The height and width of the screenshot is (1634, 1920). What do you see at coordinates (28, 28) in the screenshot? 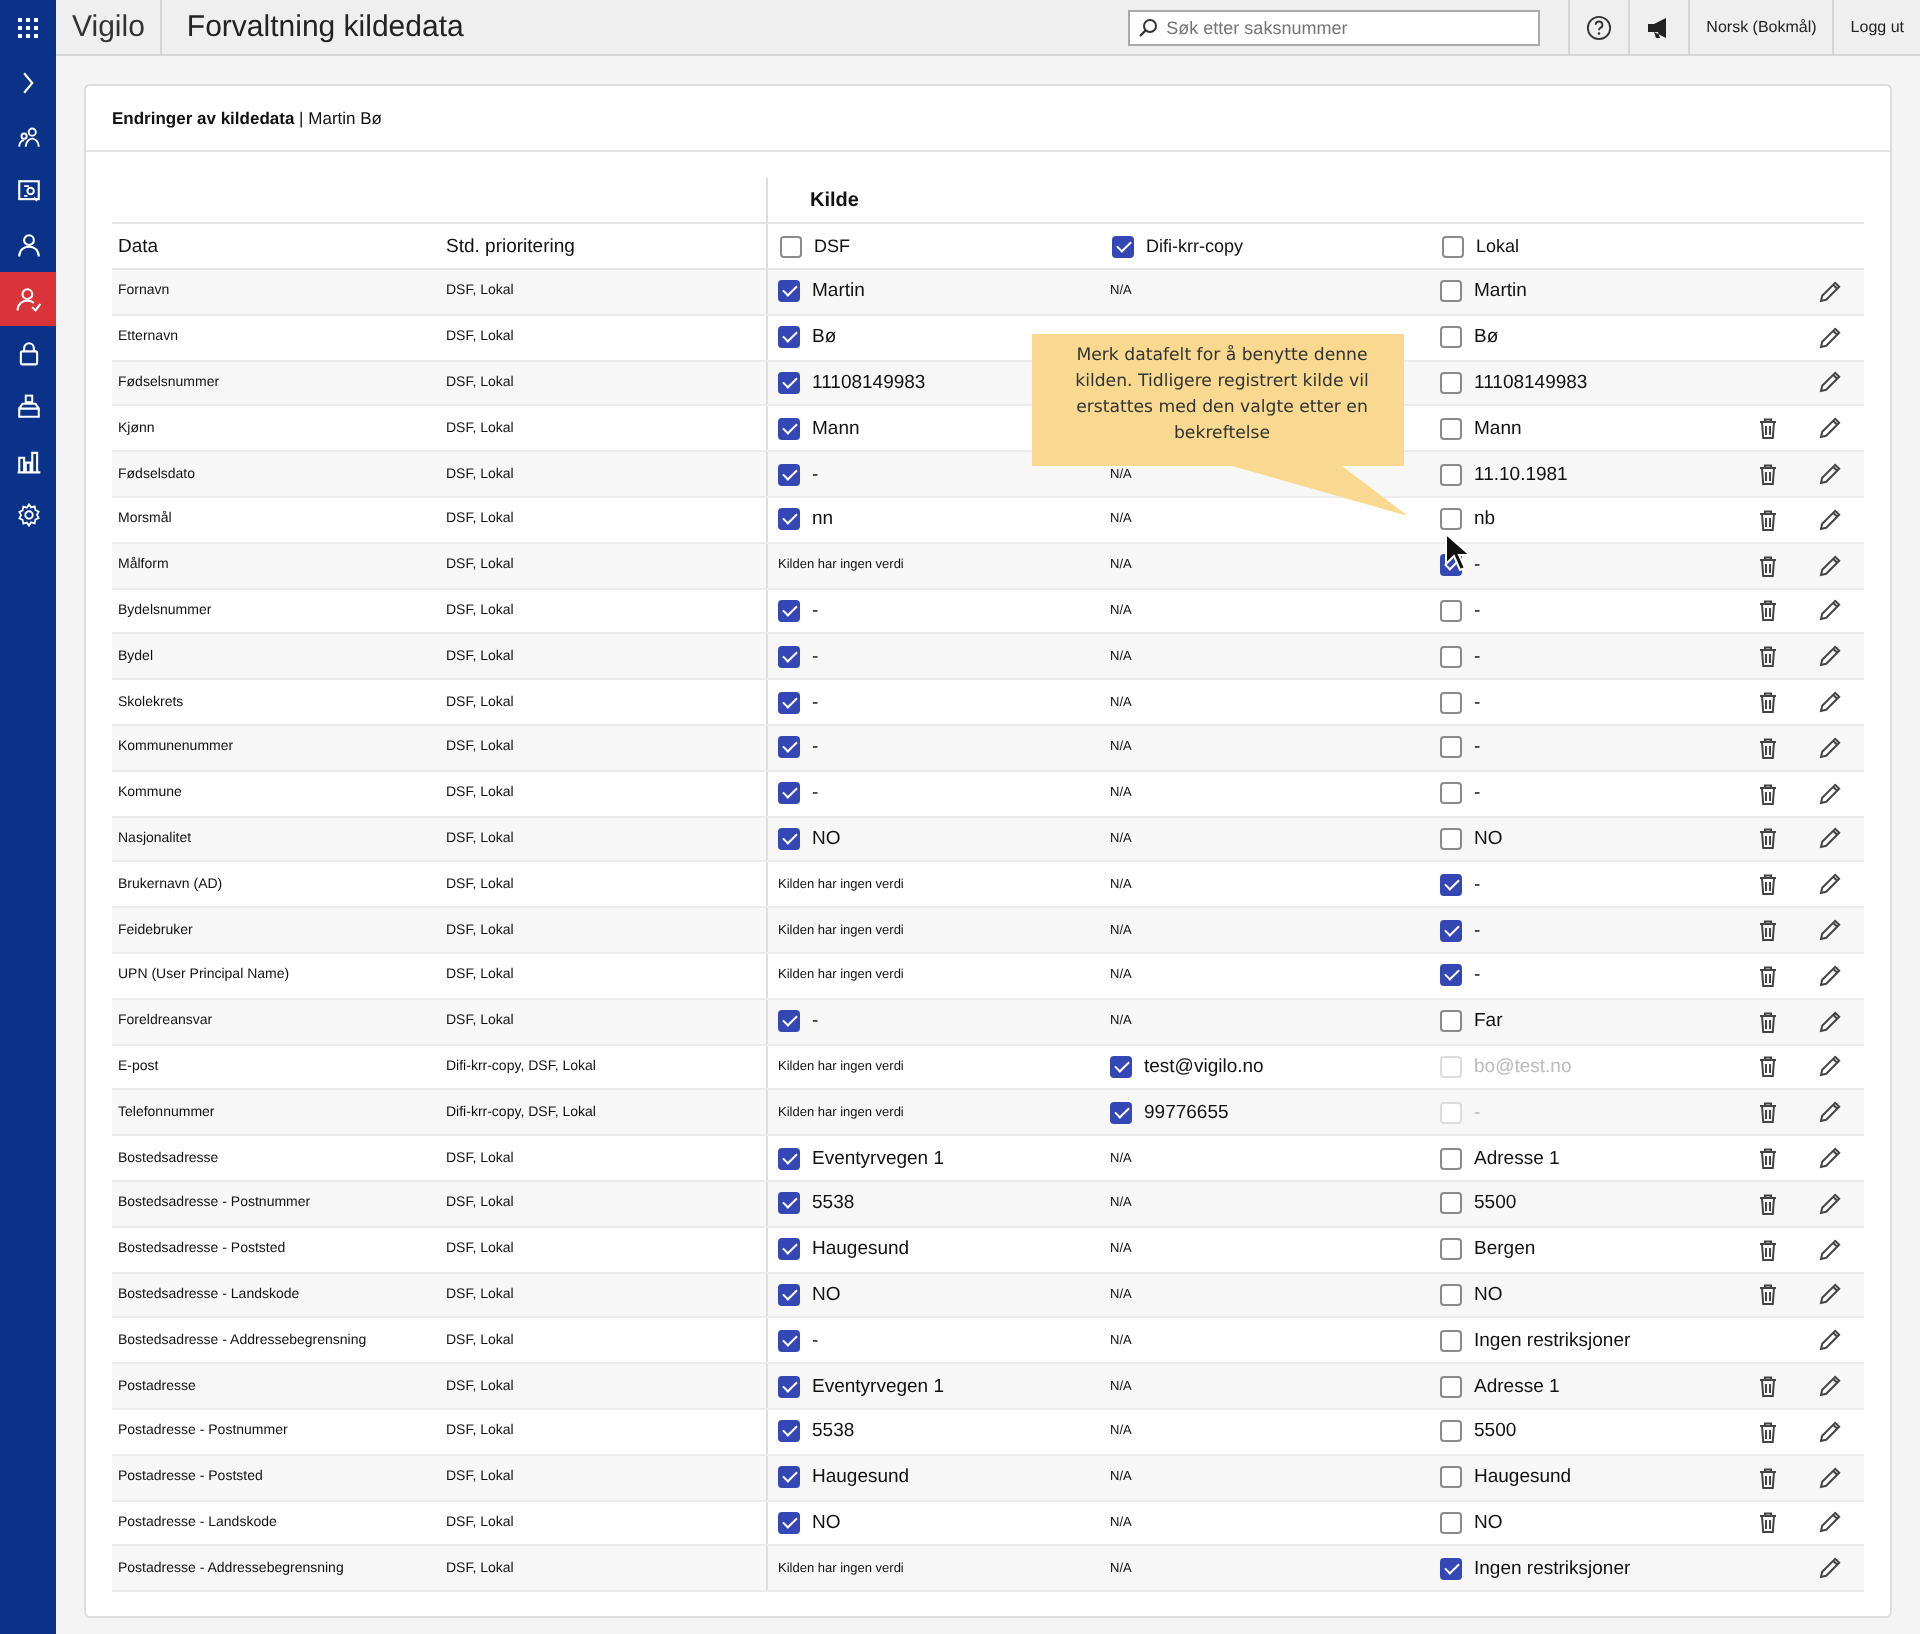
I see `apps-menu-icon` at bounding box center [28, 28].